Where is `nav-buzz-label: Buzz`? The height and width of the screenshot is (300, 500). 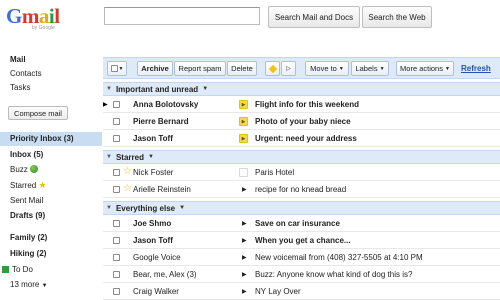
nav-buzz-label: Buzz is located at coordinates (19, 169).